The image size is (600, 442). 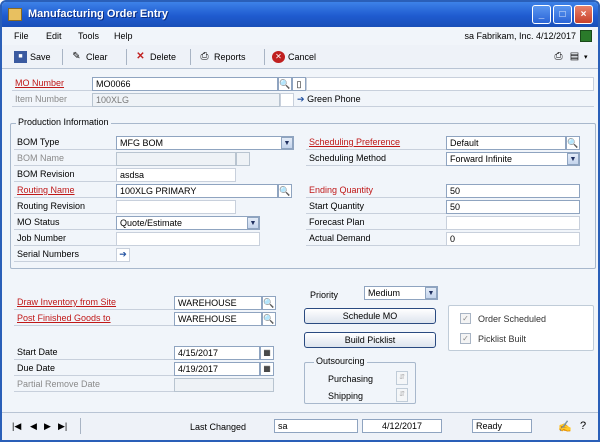 I want to click on maximize-button: □, so click(x=562, y=14).